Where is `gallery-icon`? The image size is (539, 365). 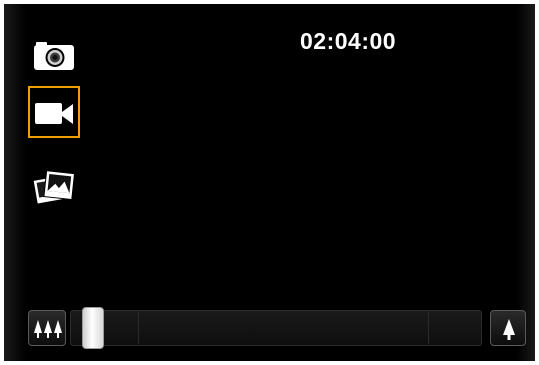 gallery-icon is located at coordinates (54, 187).